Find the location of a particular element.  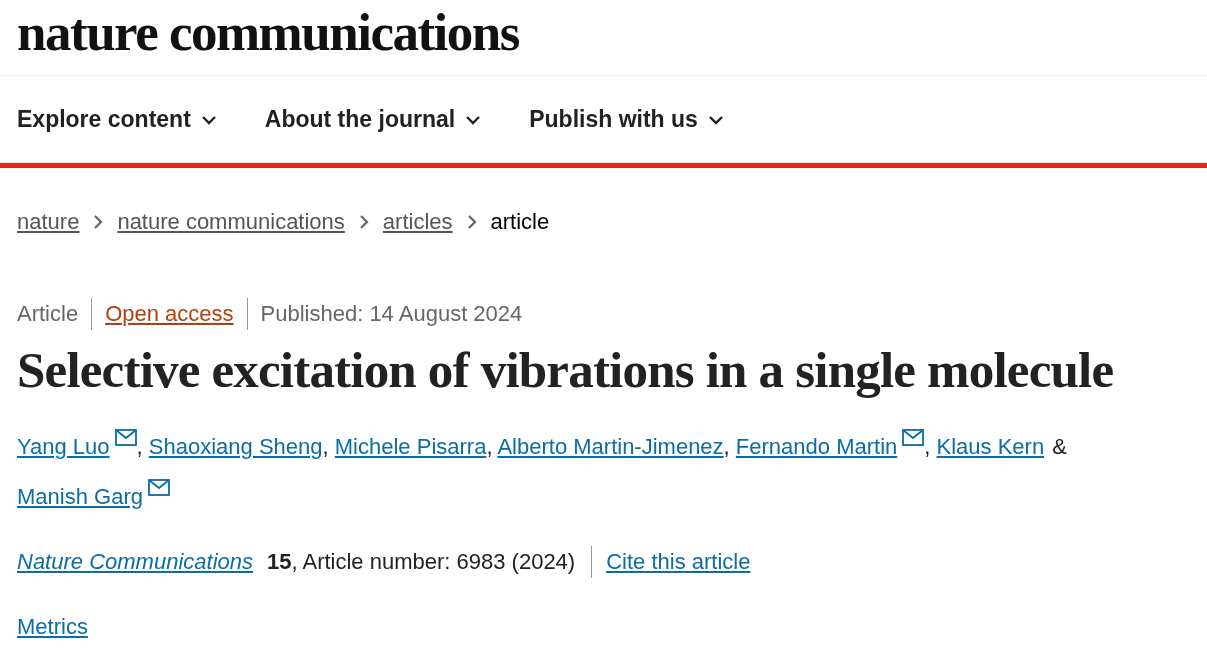

open-access-link: Open access is located at coordinates (169, 314).